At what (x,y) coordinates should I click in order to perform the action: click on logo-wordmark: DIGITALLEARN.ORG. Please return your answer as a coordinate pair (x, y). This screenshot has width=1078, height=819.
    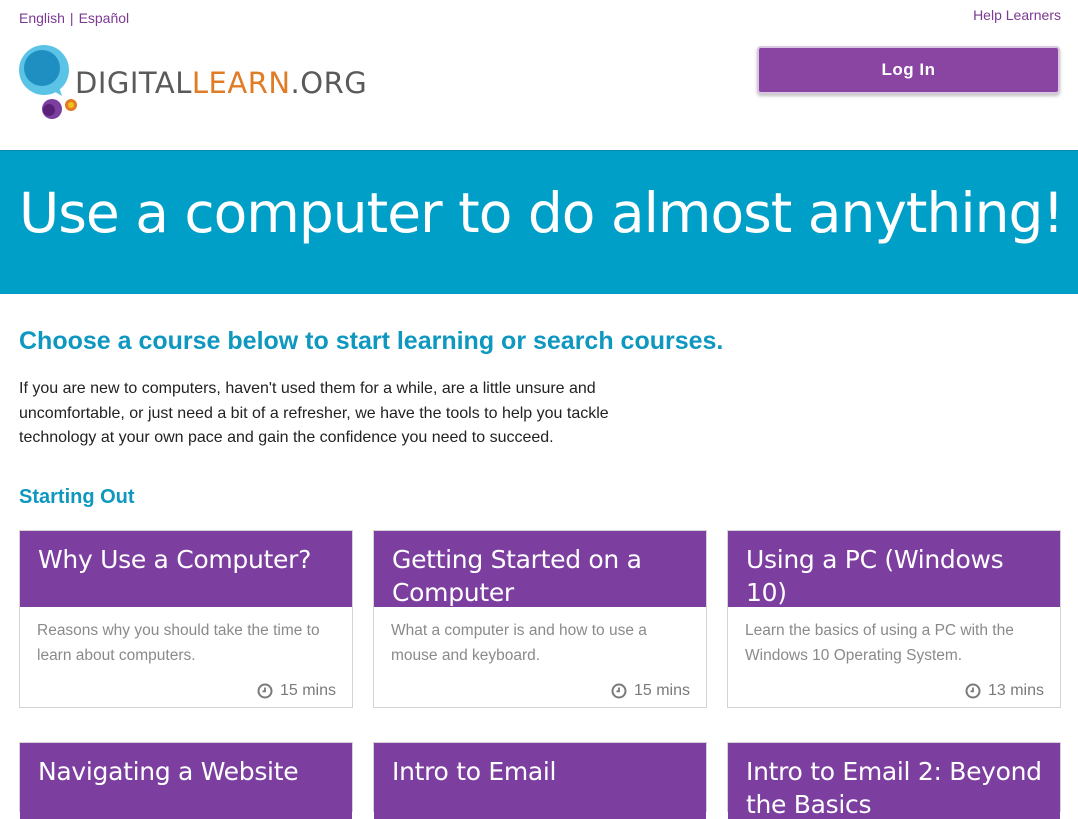
    Looking at the image, I should click on (221, 83).